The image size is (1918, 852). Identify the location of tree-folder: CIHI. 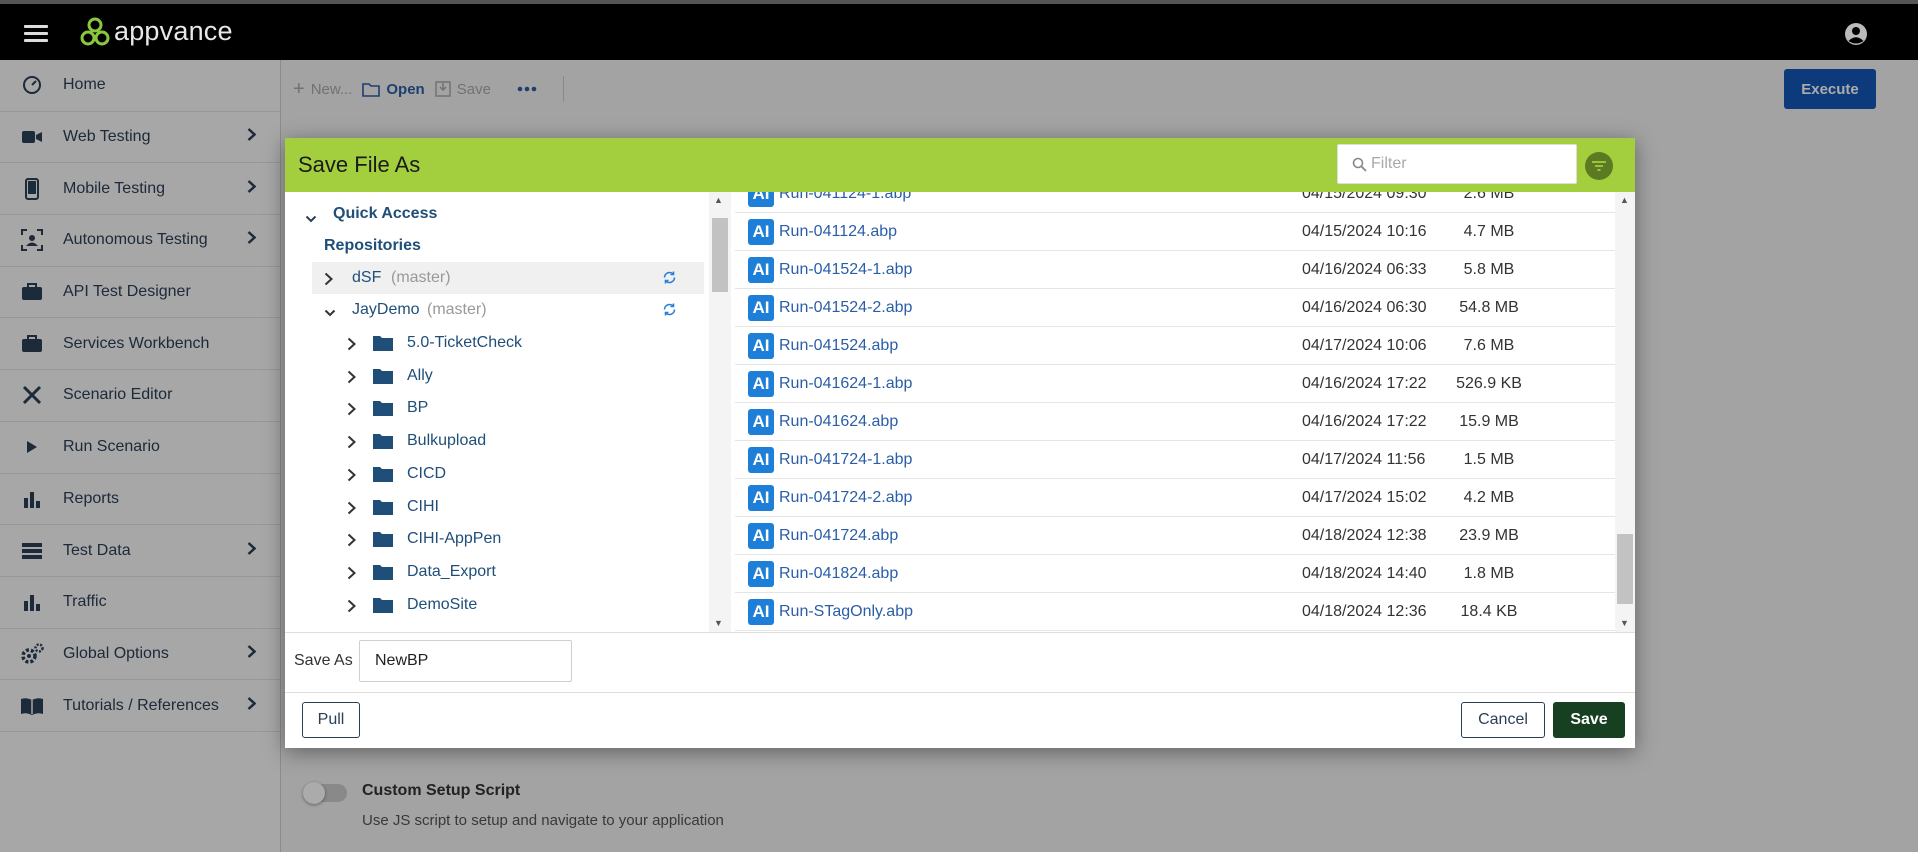
(498, 507).